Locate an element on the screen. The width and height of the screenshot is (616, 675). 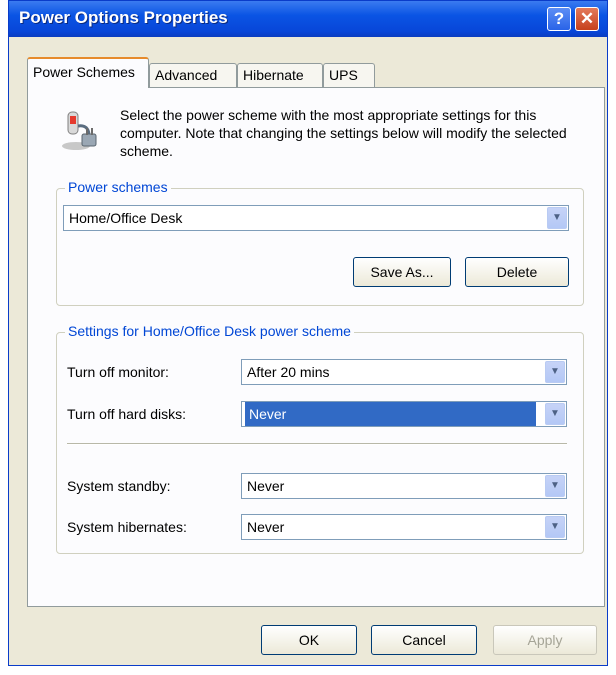
monitor-value: After 20 mins is located at coordinates (288, 372).